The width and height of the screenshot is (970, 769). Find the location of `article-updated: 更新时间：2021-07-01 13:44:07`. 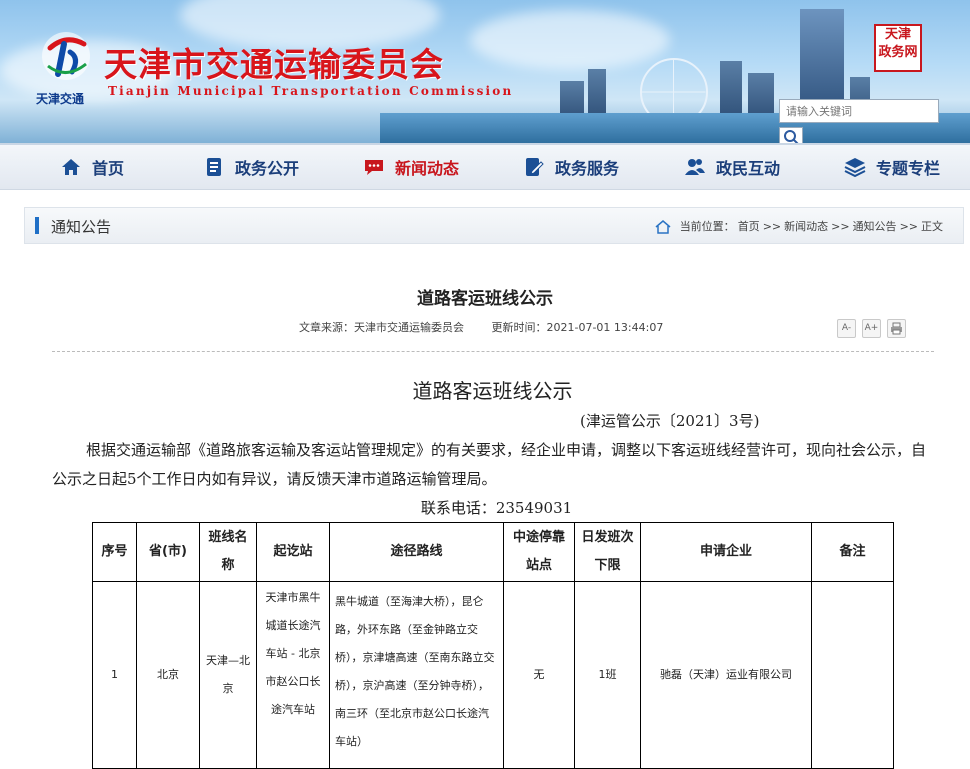

article-updated: 更新时间：2021-07-01 13:44:07 is located at coordinates (577, 327).